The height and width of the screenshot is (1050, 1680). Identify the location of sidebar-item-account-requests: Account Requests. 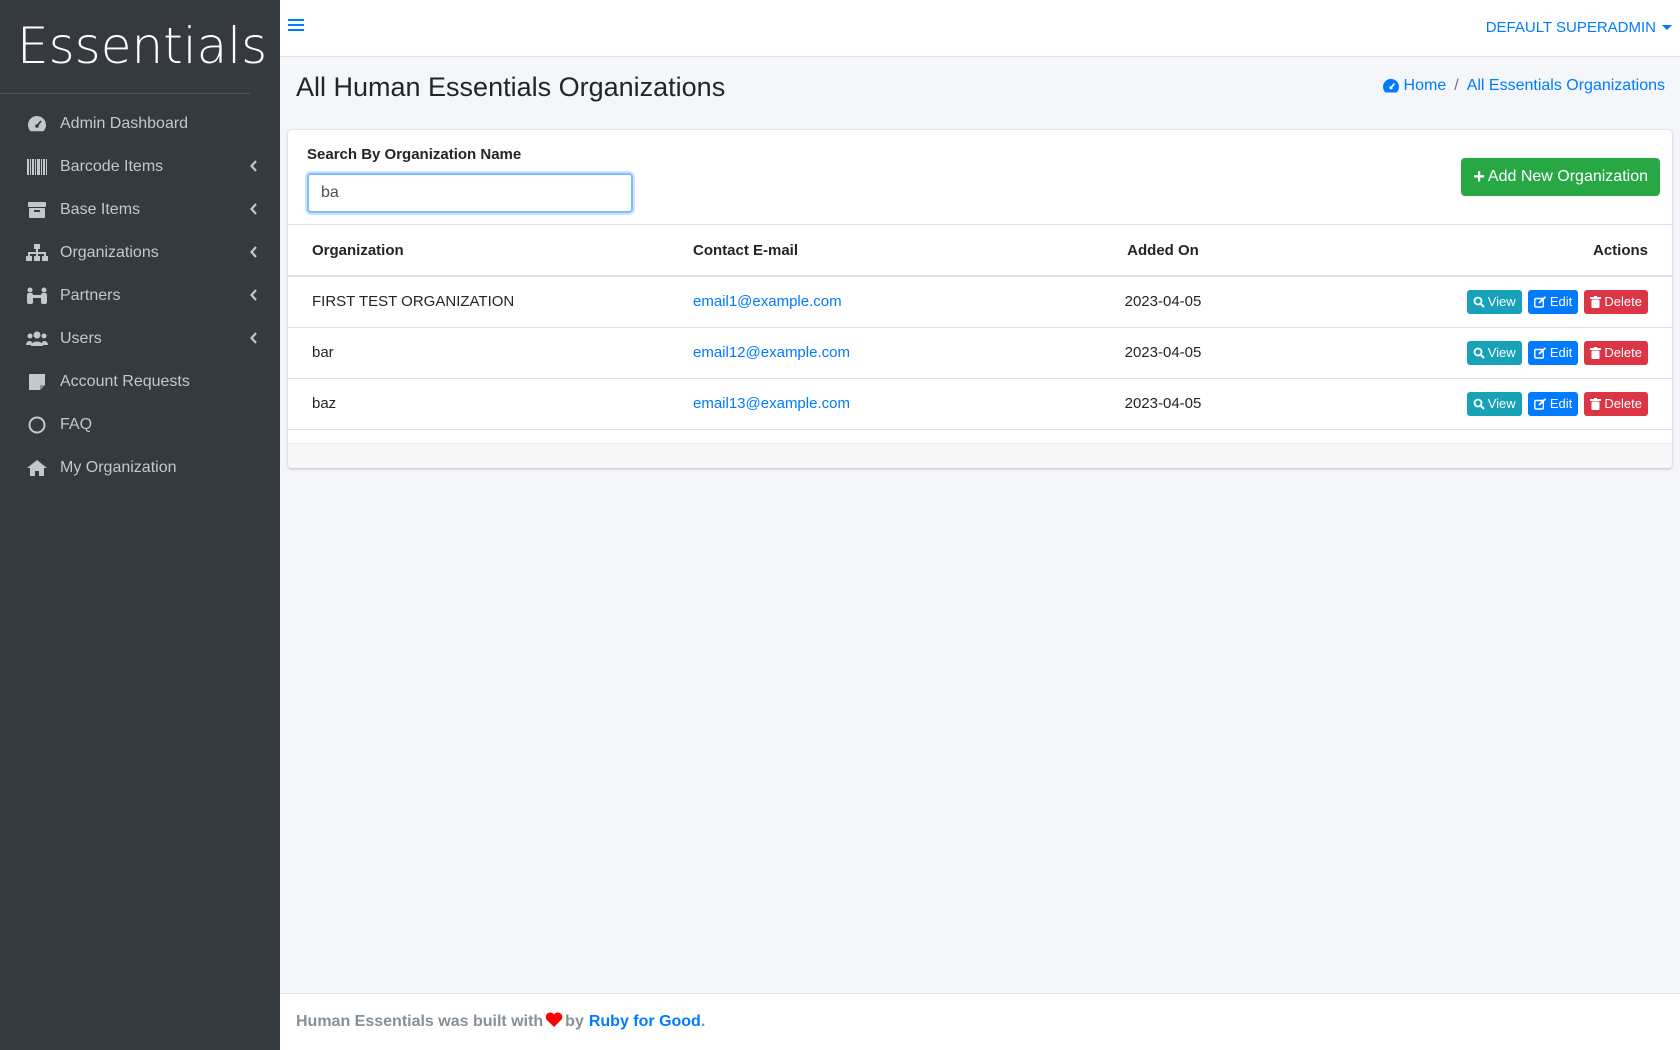
(140, 381).